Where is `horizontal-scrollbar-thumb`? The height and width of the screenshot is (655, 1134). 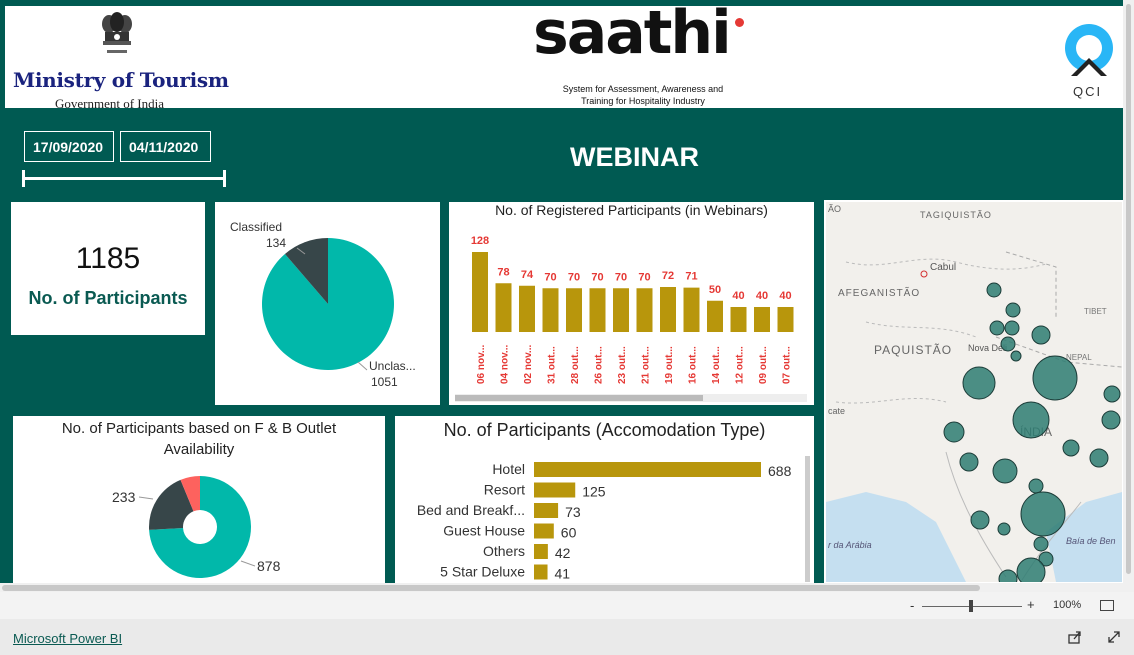 horizontal-scrollbar-thumb is located at coordinates (491, 588).